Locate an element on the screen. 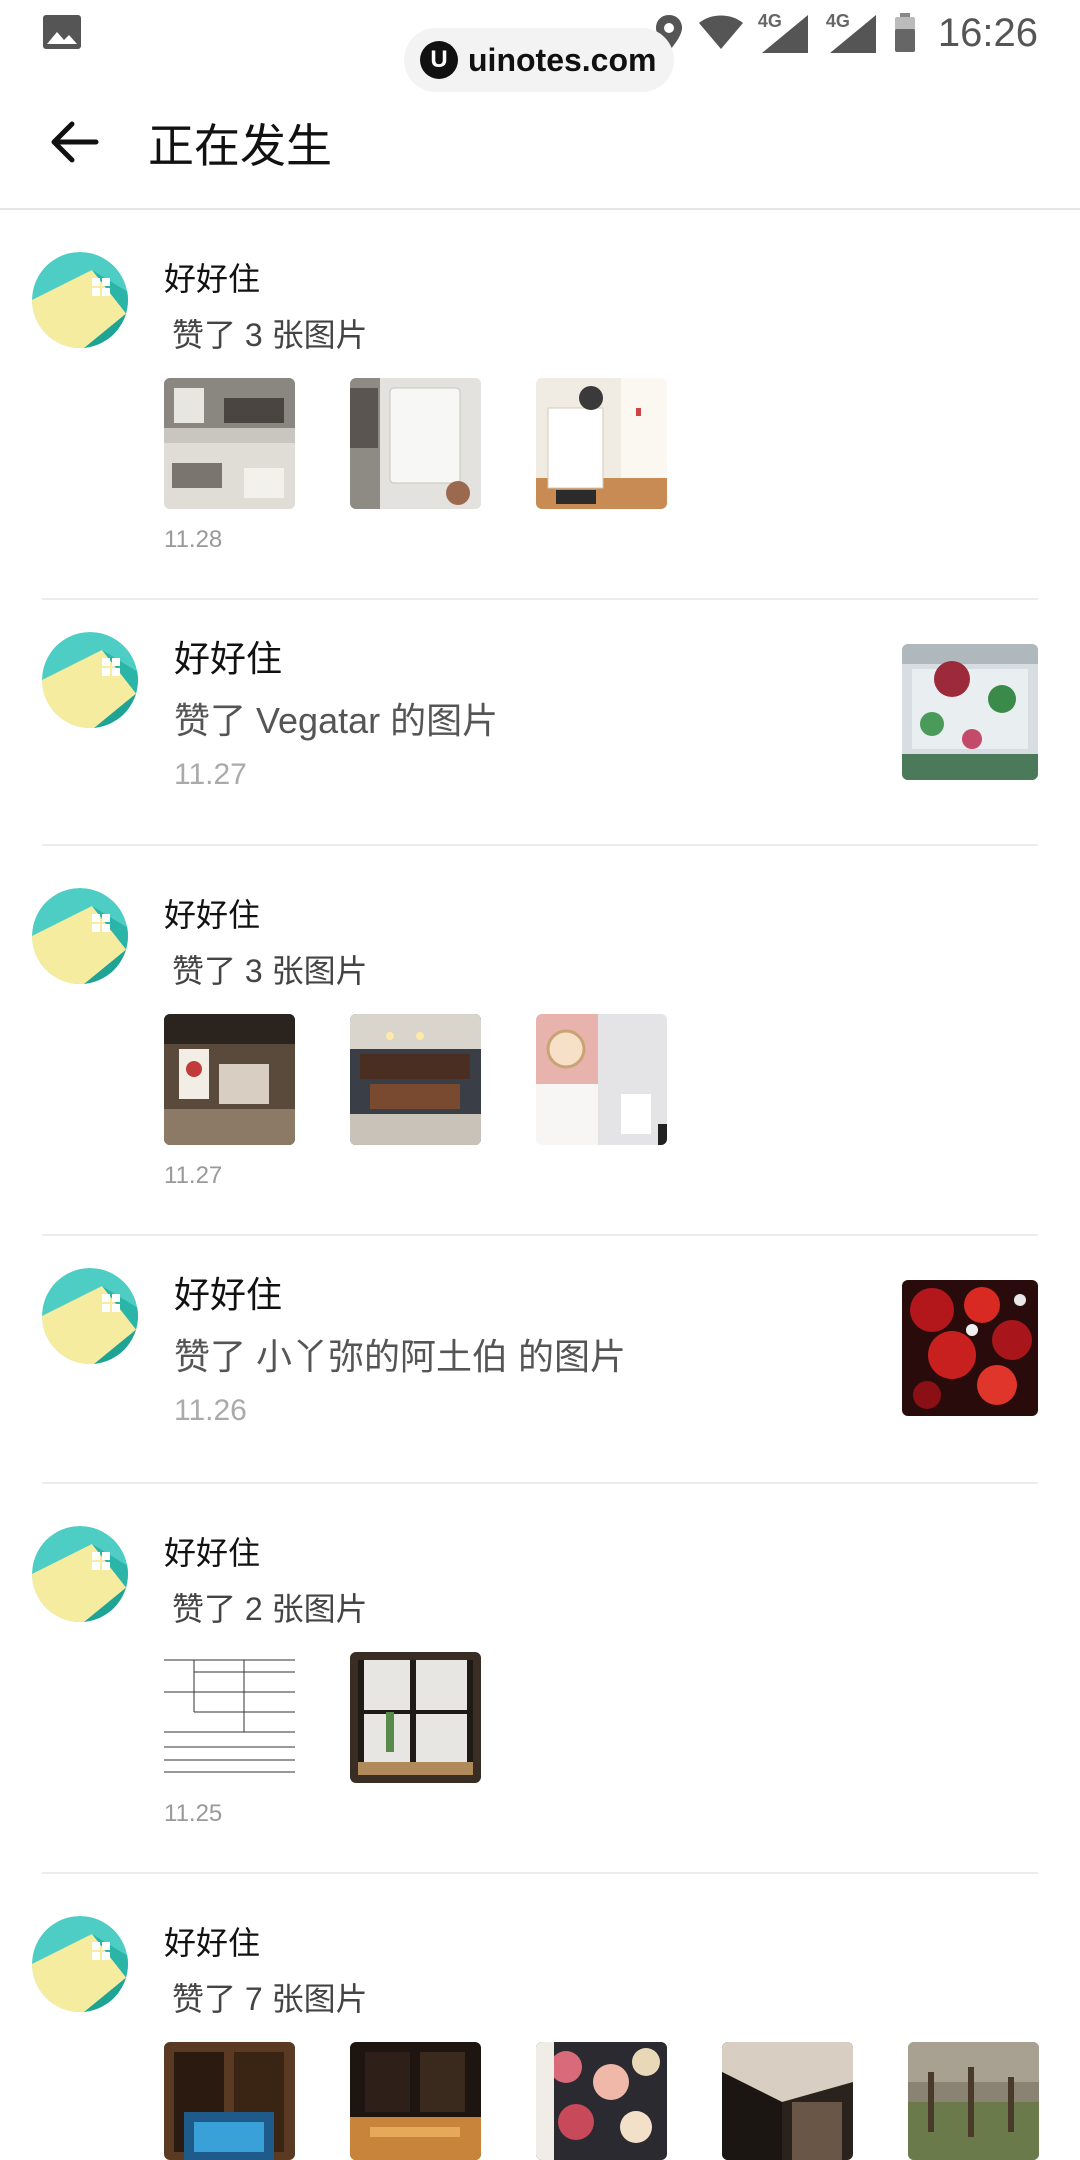 The image size is (1080, 2160). feed-item: 好好住 赞了 Vegatar 的图片 11.27 is located at coordinates (540, 723).